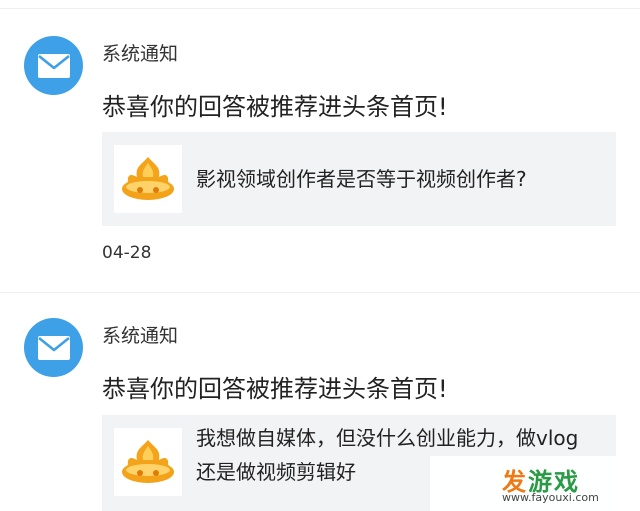 The width and height of the screenshot is (640, 511). Describe the element at coordinates (127, 253) in the screenshot. I see `notice-date: 04-28` at that location.